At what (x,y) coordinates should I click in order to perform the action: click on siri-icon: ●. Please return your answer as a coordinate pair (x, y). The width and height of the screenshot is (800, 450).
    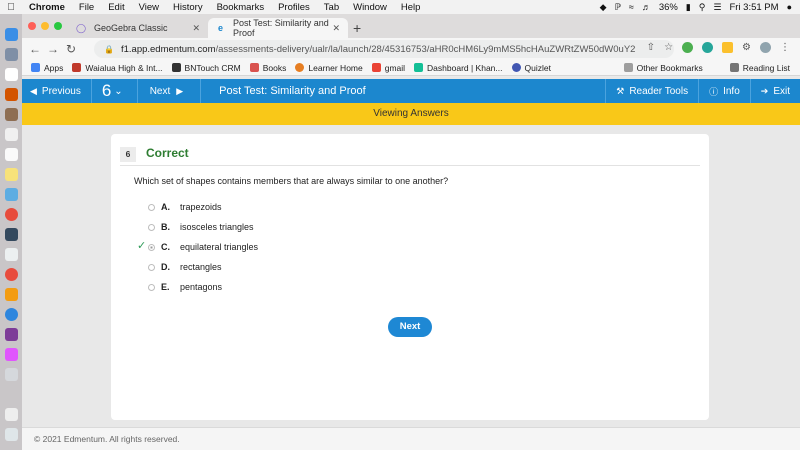
    Looking at the image, I should click on (789, 7).